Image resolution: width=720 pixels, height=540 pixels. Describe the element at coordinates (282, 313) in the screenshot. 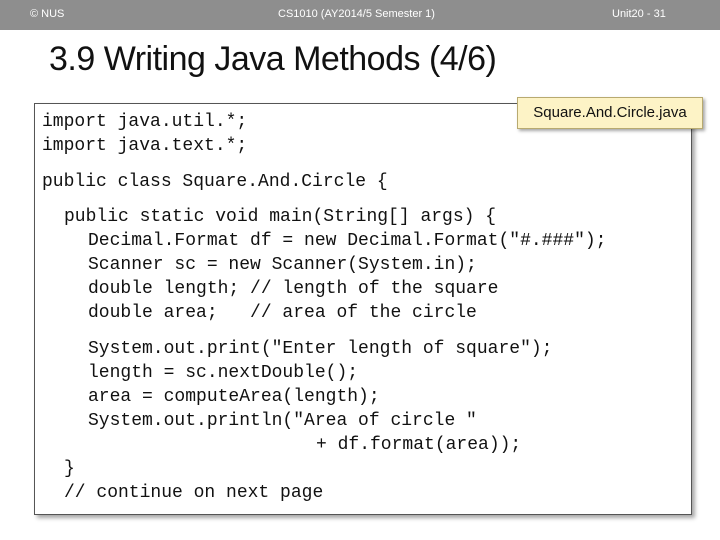

I see `code-line: double area; // area of the circle` at that location.